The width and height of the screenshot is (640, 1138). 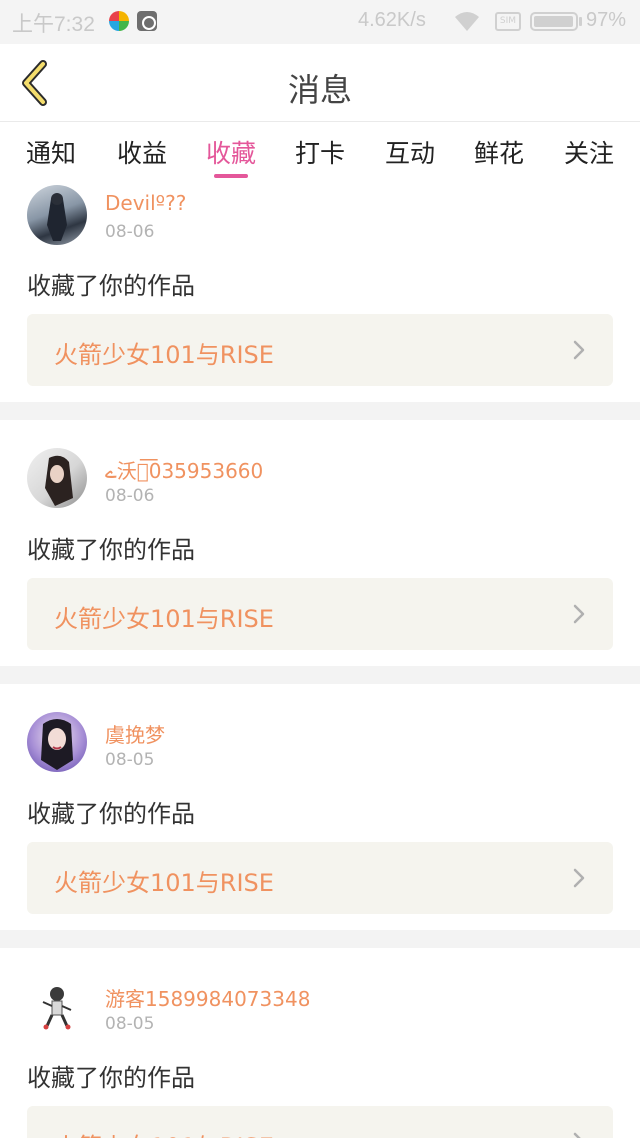 What do you see at coordinates (231, 152) in the screenshot?
I see `tab-favorites: 收藏` at bounding box center [231, 152].